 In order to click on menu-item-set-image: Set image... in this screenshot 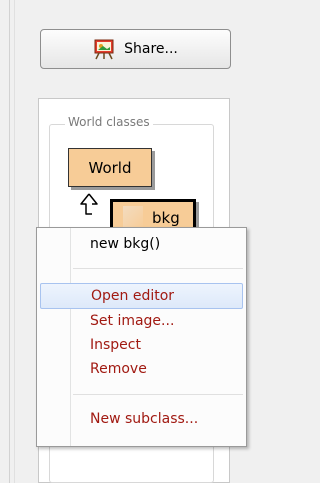, I will do `click(141, 321)`.